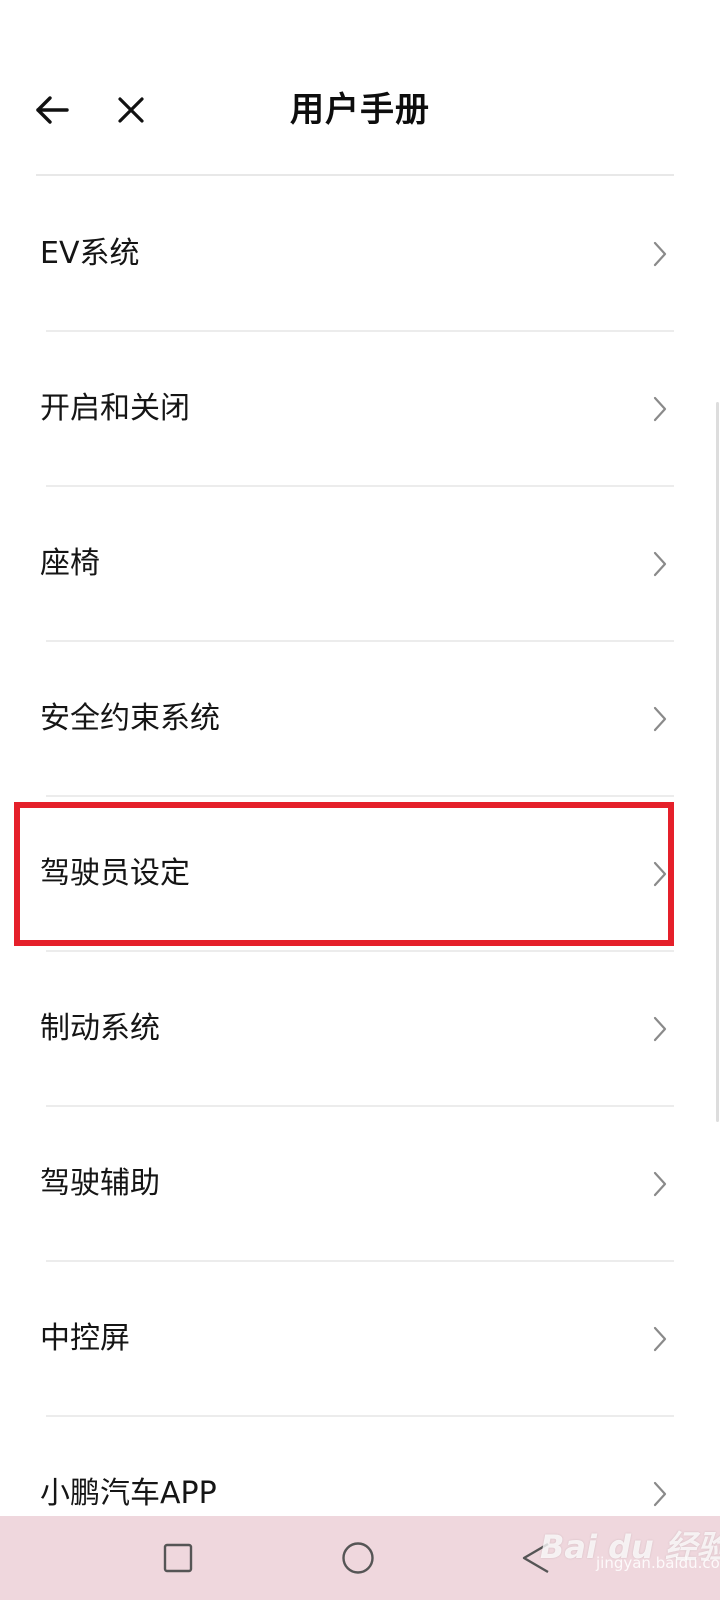 Image resolution: width=720 pixels, height=1600 pixels. What do you see at coordinates (360, 1466) in the screenshot?
I see `menu-item-xpeng-app: 小鹏汽车APP` at bounding box center [360, 1466].